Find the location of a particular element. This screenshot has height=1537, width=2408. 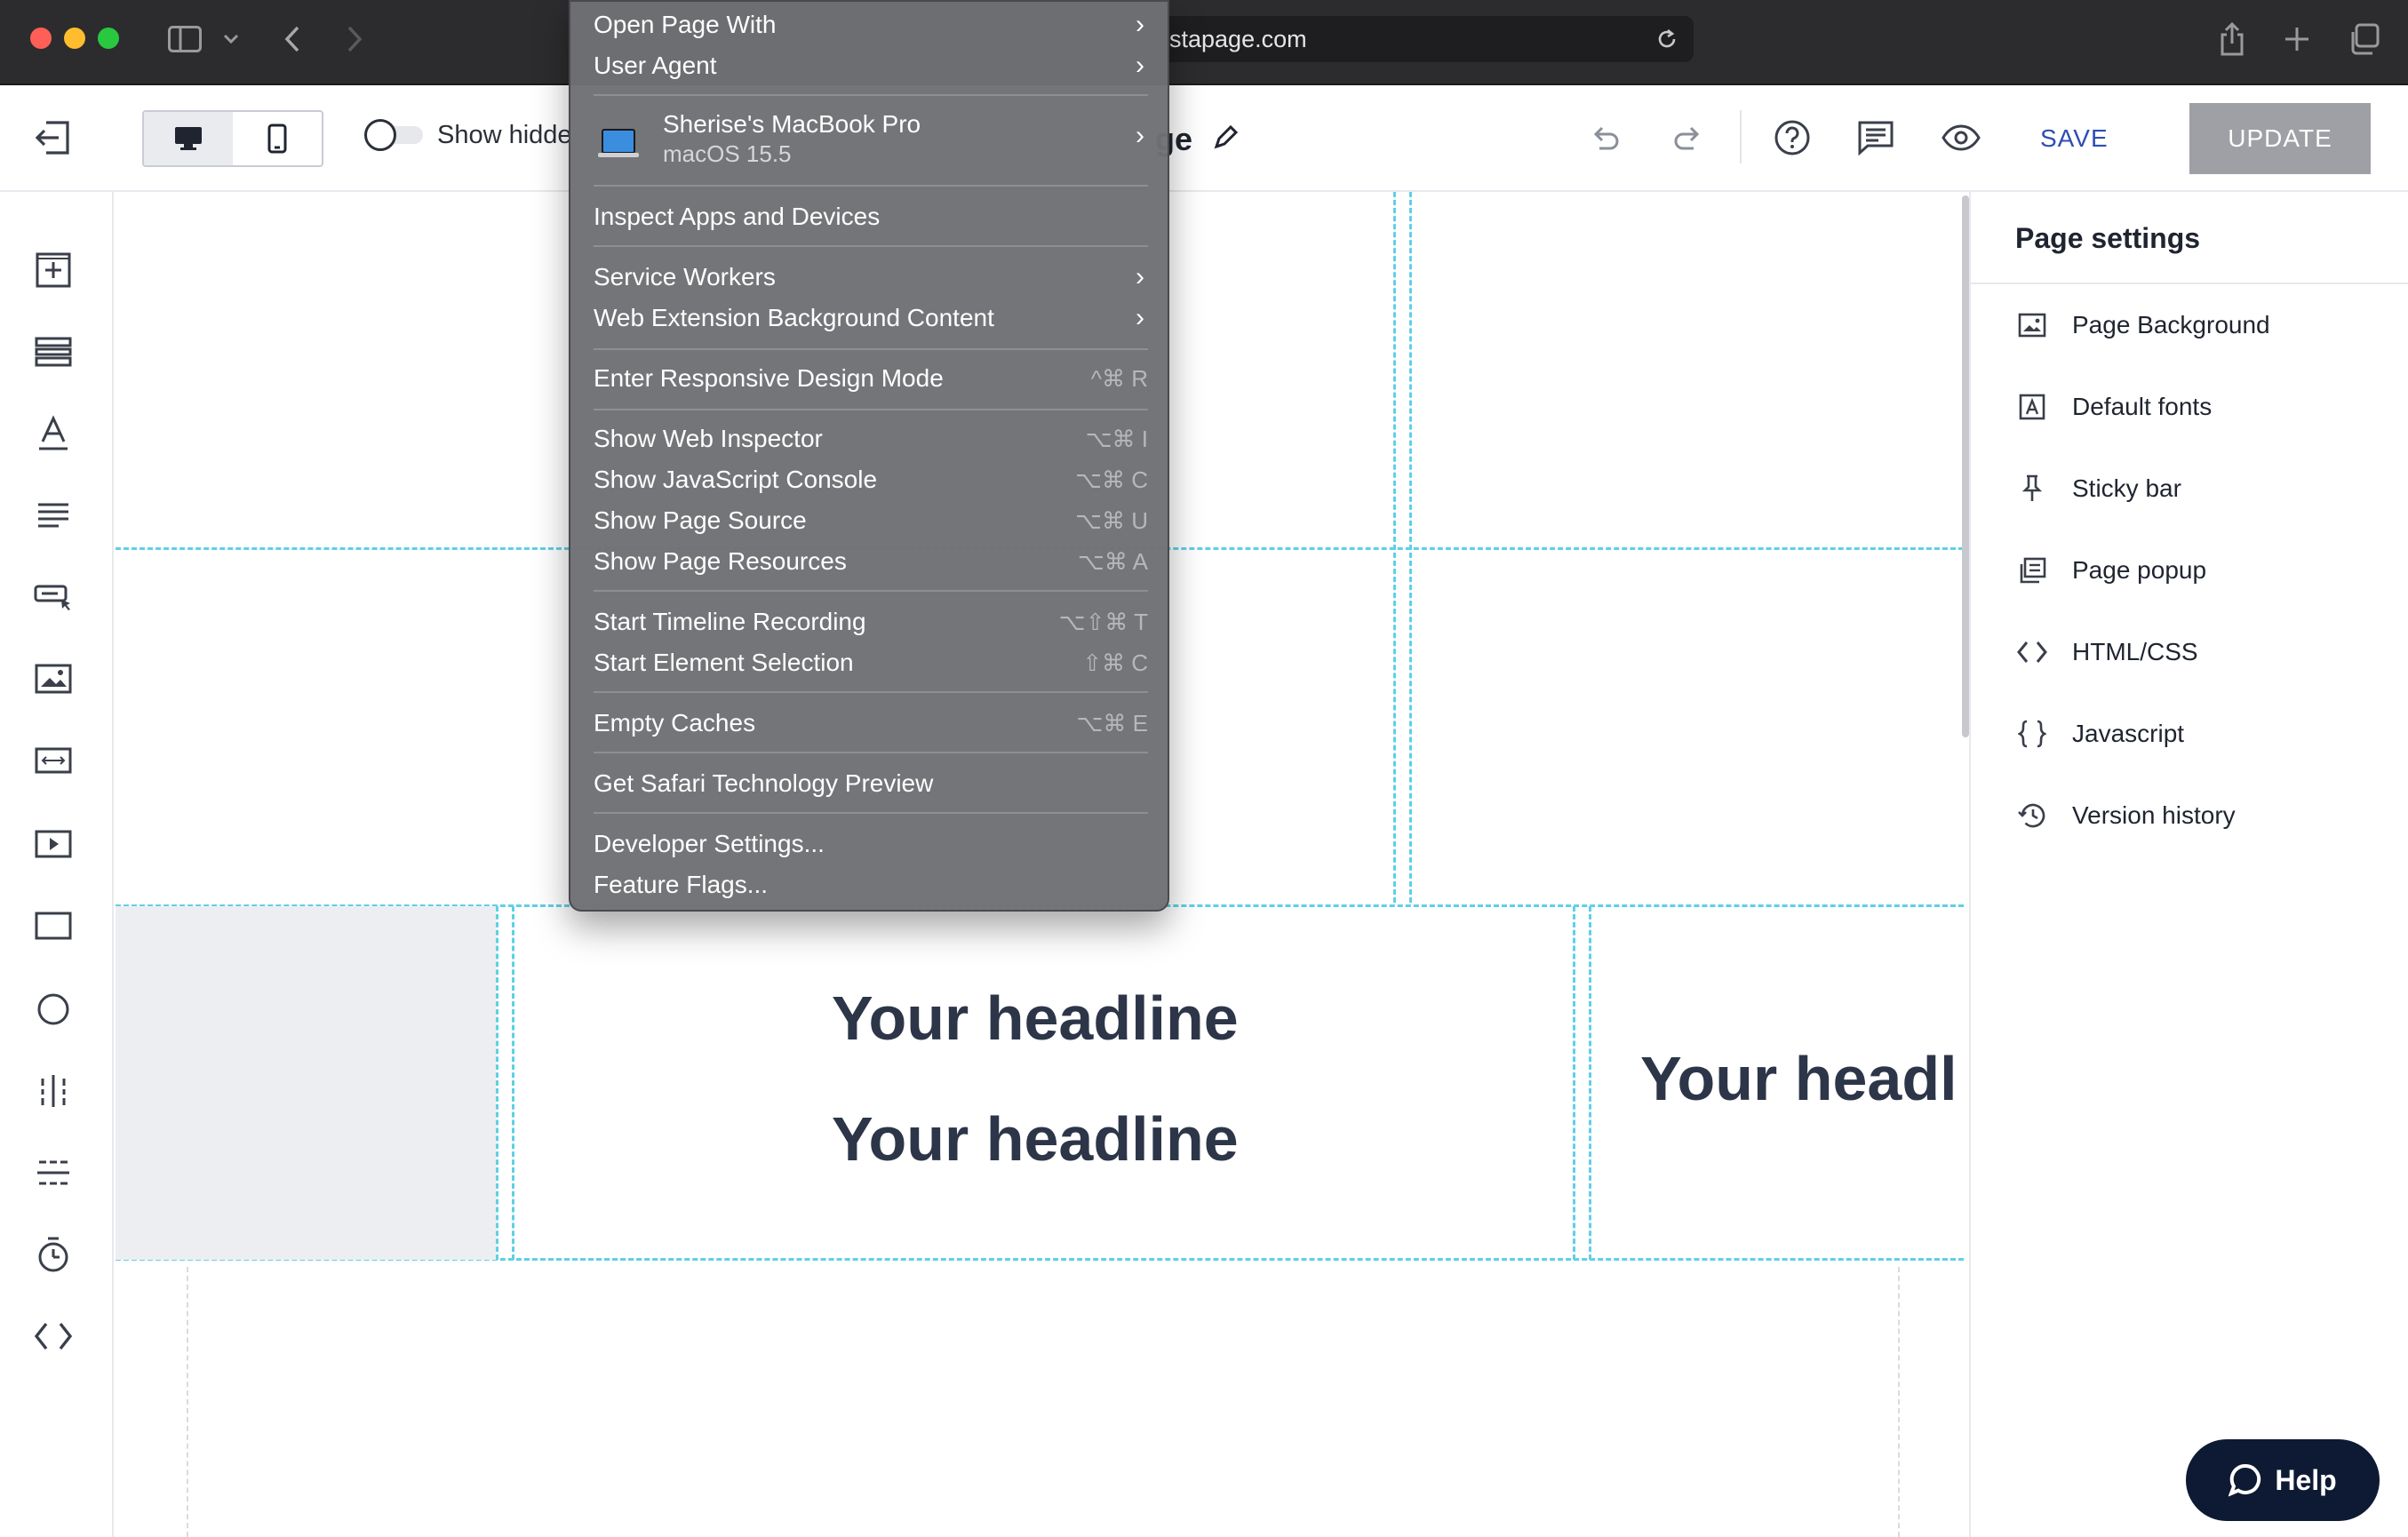

mobile-view-button is located at coordinates (277, 138).